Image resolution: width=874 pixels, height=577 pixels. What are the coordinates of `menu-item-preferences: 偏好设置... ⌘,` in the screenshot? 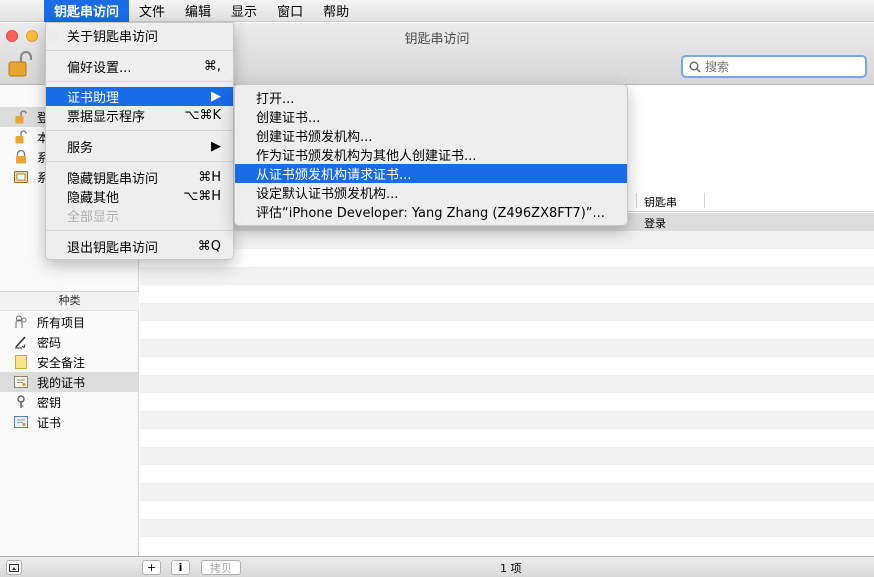 It's located at (139, 66).